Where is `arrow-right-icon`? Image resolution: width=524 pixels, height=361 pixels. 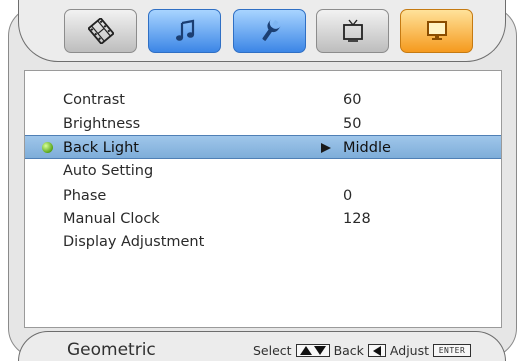
arrow-right-icon is located at coordinates (326, 148).